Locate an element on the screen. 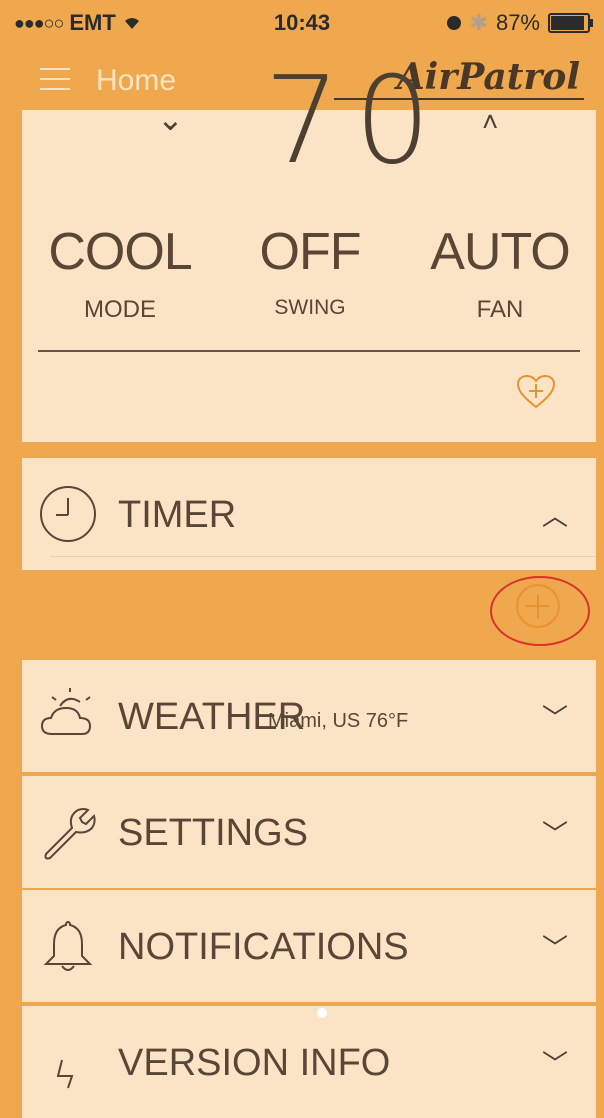 The image size is (604, 1118). version-section: VERSION INFO ﹀ is located at coordinates (309, 1062).